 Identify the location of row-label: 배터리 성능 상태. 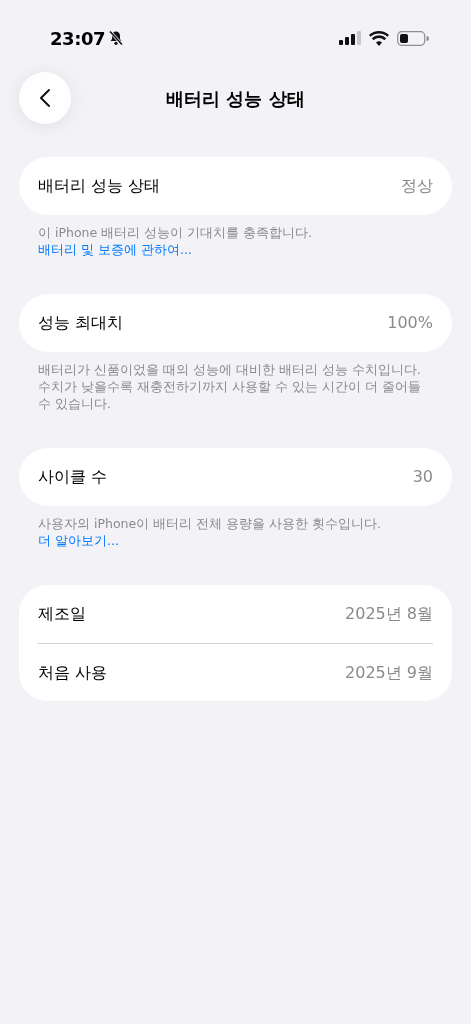
(99, 186).